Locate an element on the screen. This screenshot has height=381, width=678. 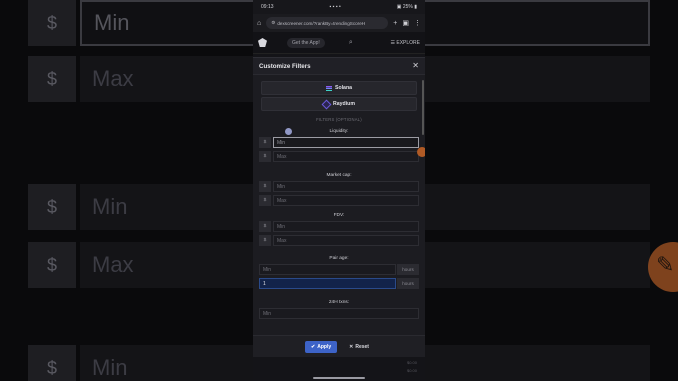
liquidity-min-row: $ Min is located at coordinates (339, 142).